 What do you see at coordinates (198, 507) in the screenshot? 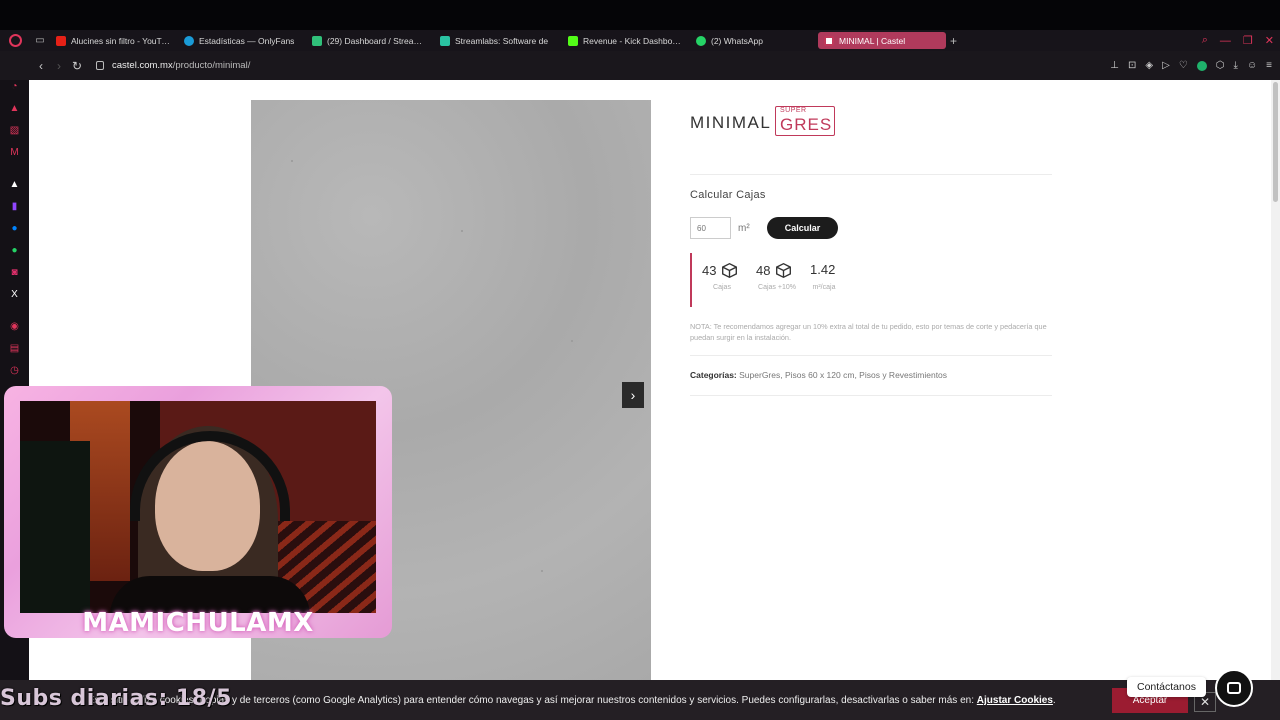
I see `webcam-feed` at bounding box center [198, 507].